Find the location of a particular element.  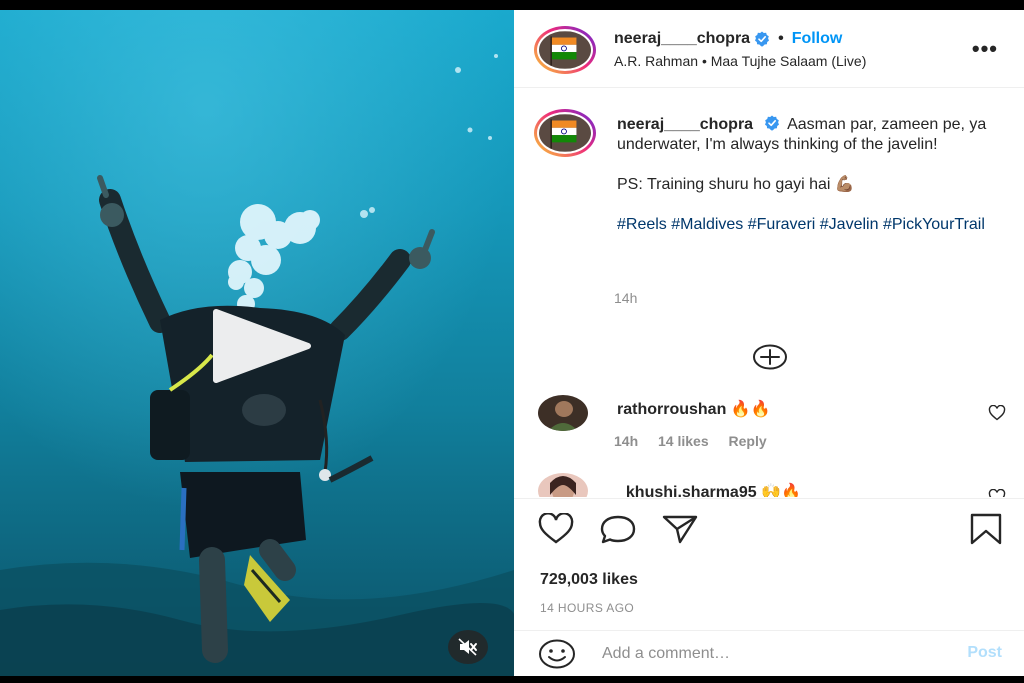

add-comment-bar: Post is located at coordinates (769, 653).